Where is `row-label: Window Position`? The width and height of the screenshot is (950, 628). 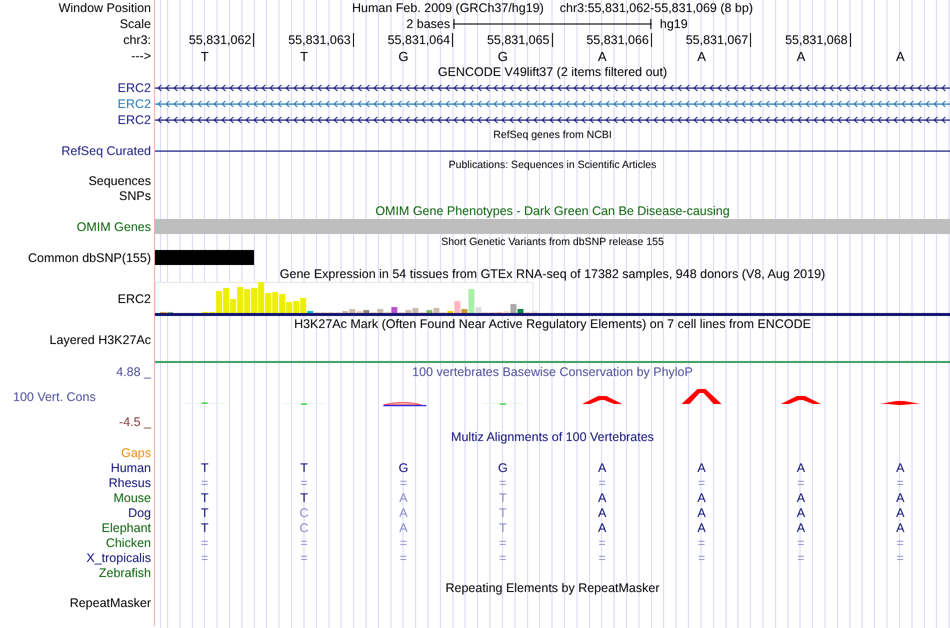
row-label: Window Position is located at coordinates (104, 8).